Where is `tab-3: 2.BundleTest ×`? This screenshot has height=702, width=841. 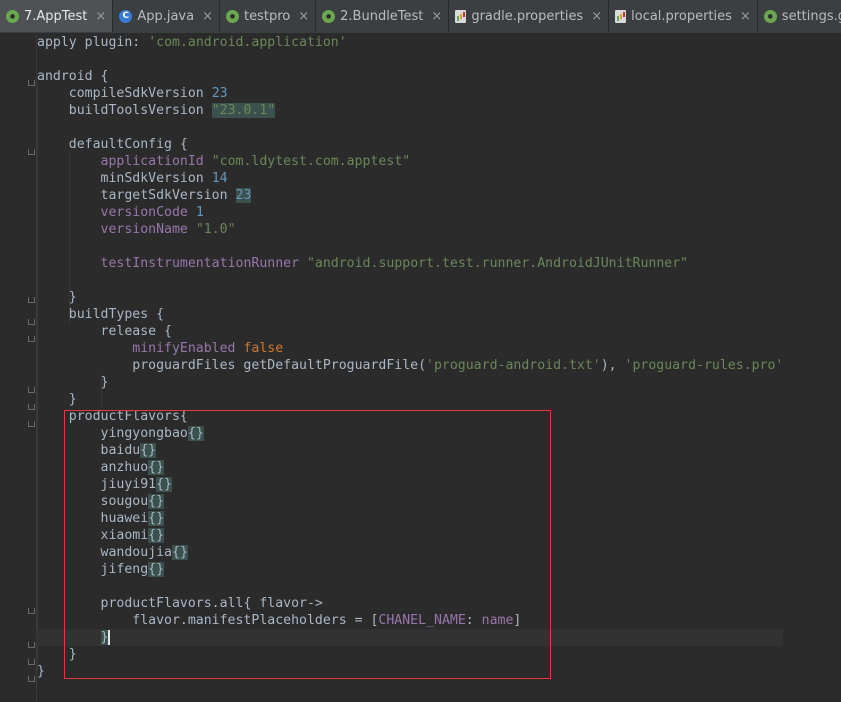 tab-3: 2.BundleTest × is located at coordinates (383, 16).